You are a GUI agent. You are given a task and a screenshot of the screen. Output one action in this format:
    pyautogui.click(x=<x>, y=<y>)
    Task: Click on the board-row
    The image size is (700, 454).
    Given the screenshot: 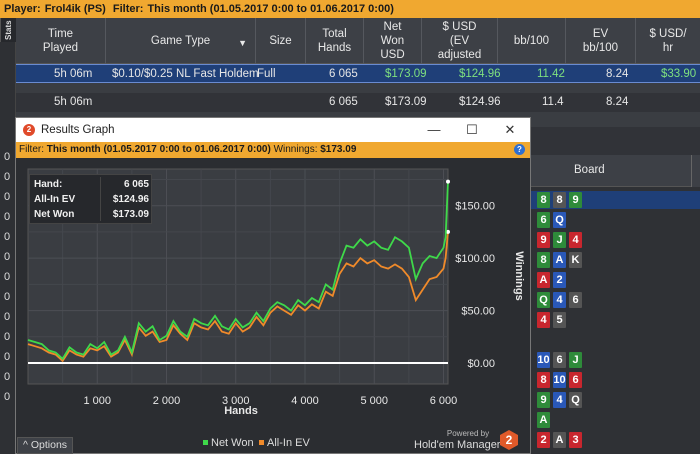 What is the action you would take?
    pyautogui.click(x=613, y=340)
    